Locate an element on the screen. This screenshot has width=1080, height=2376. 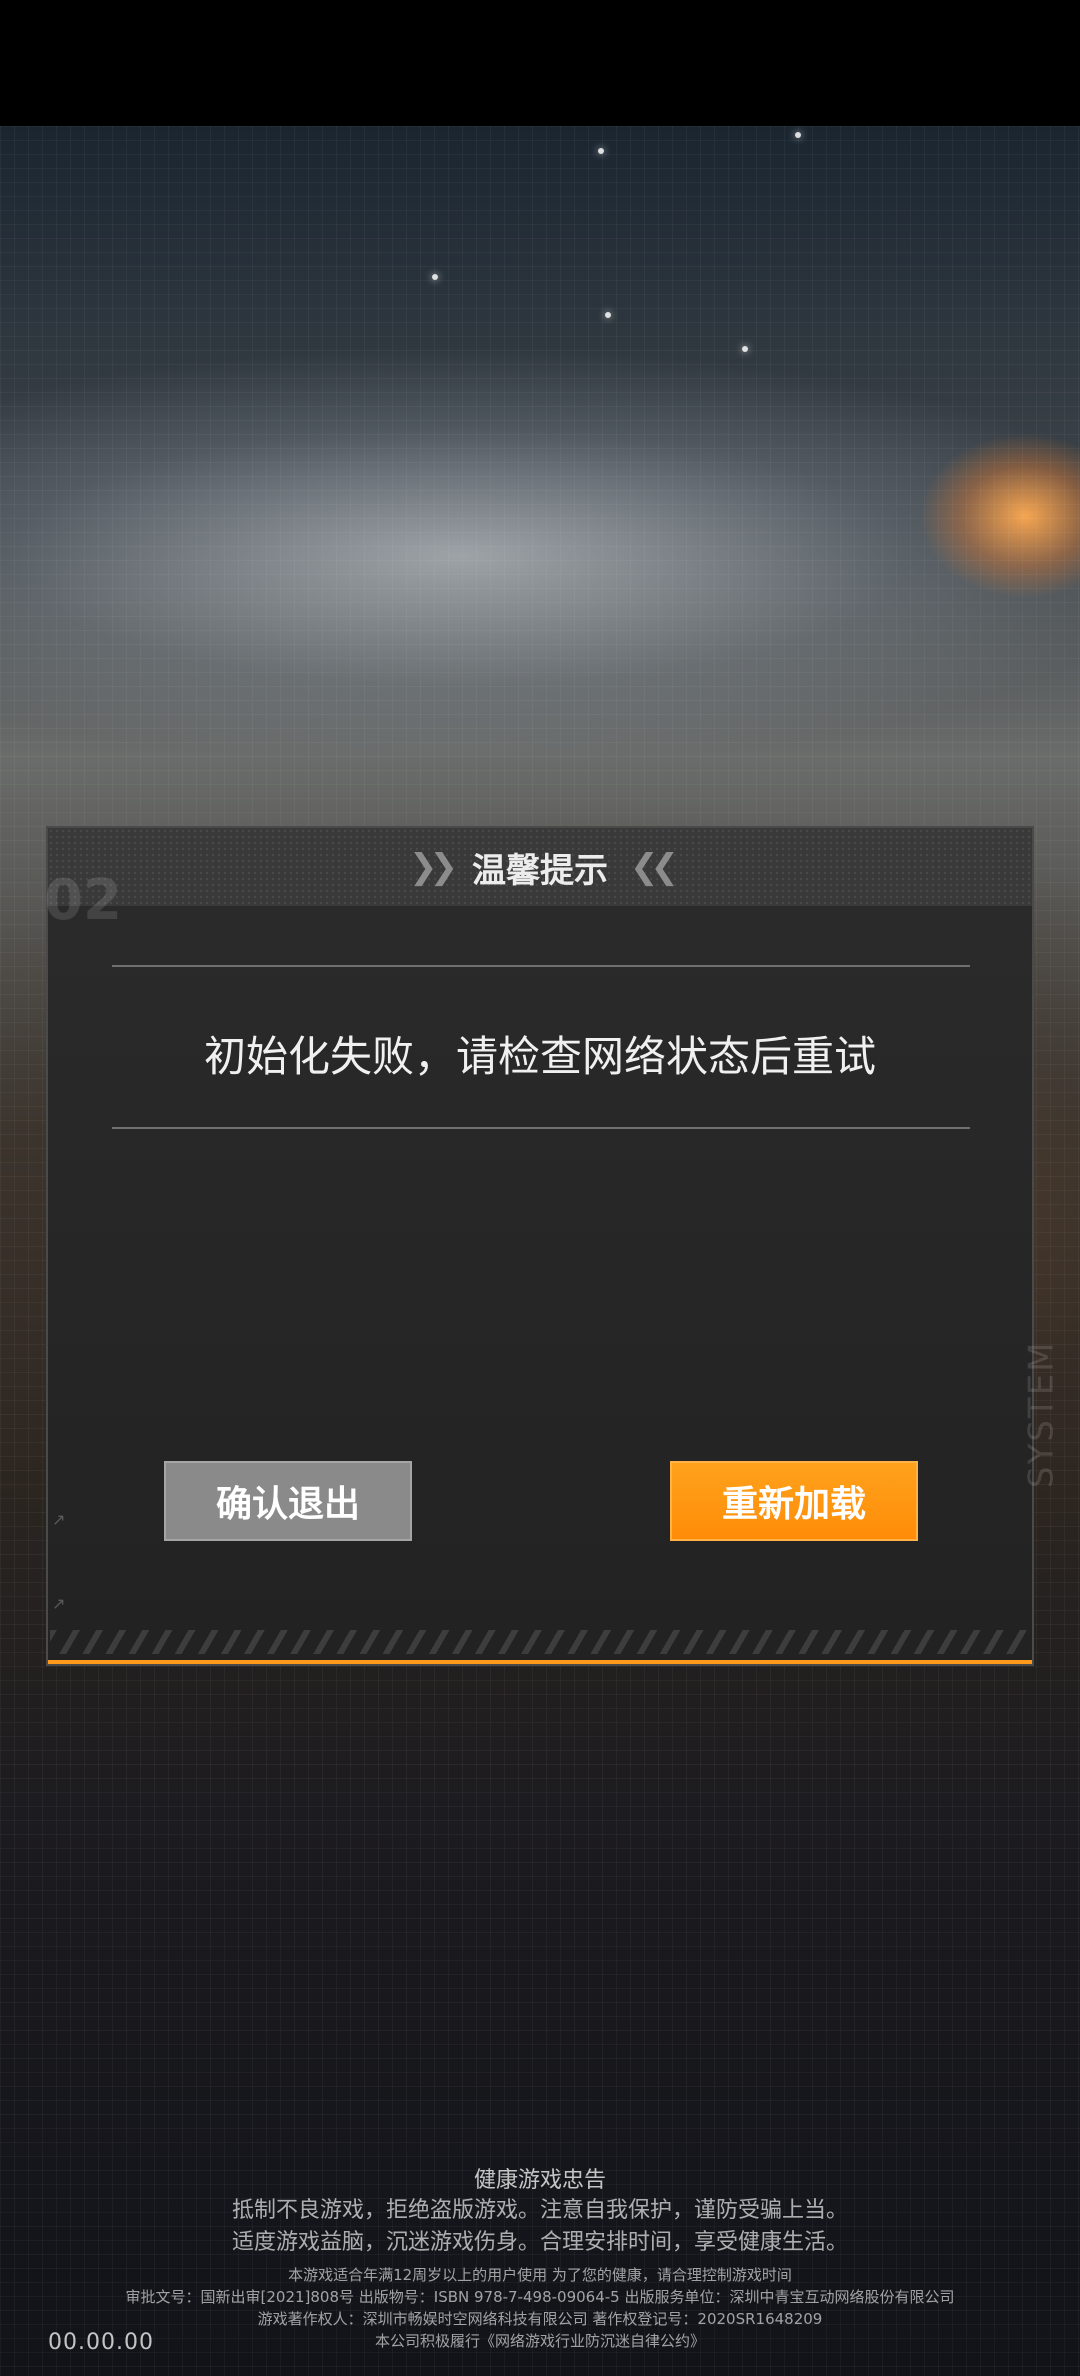
dialog-header: ❯❯ 温馨提示 ❮❮ is located at coordinates (540, 867).